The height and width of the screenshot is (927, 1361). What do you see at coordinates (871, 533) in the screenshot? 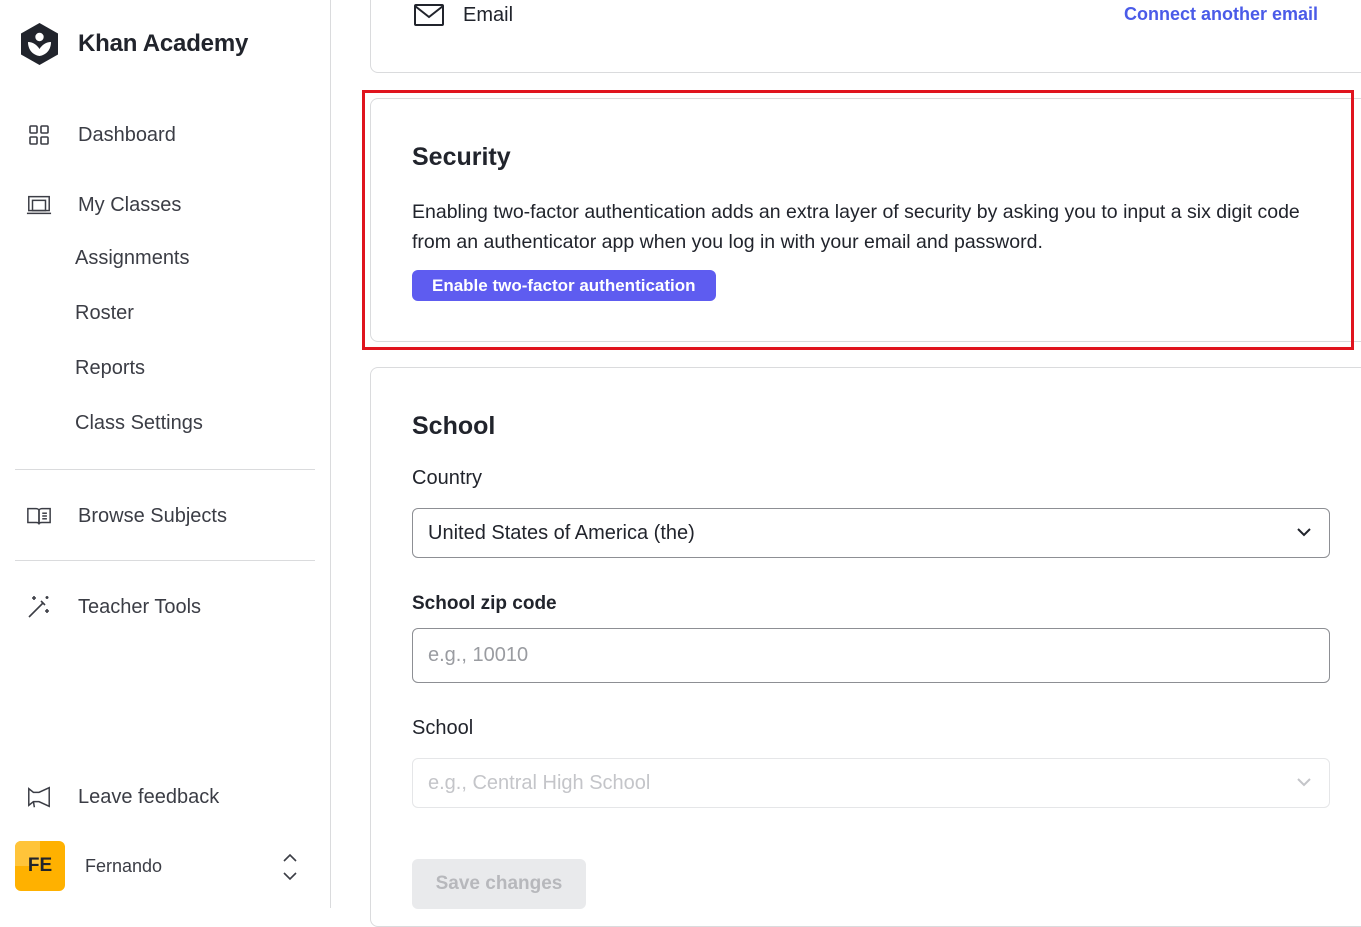
I see `country-select: United States of America (the)` at bounding box center [871, 533].